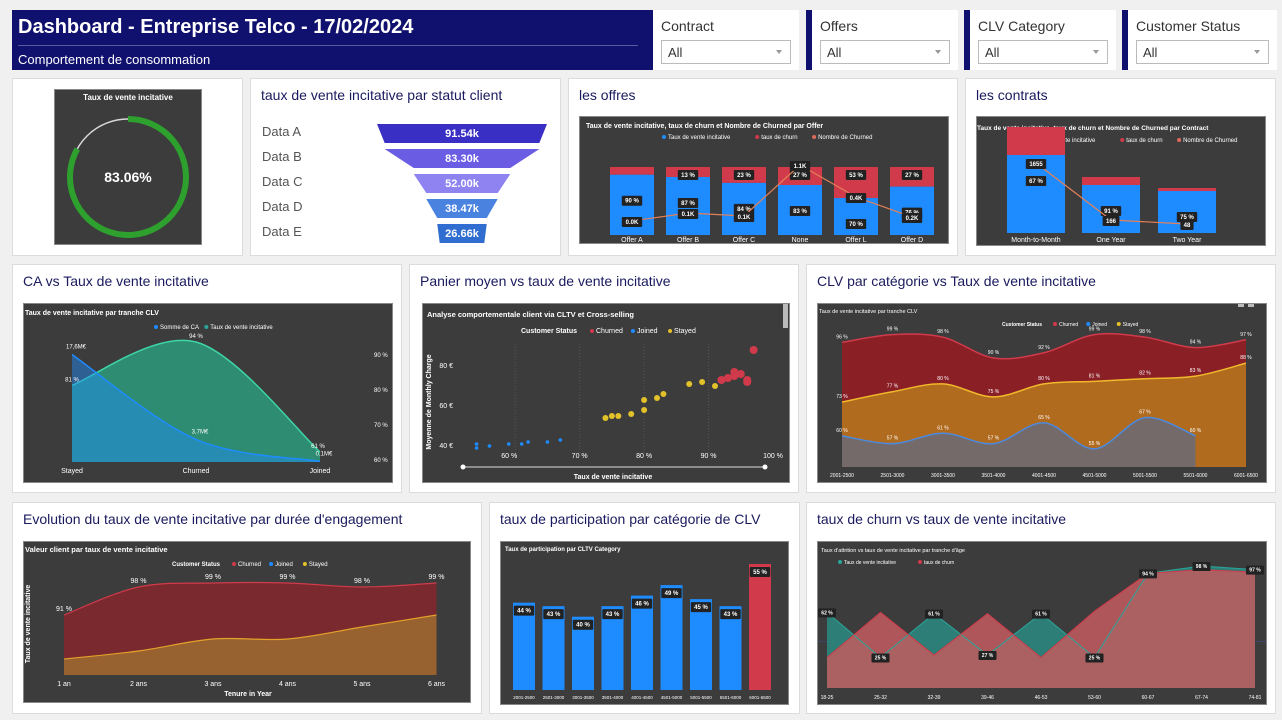  I want to click on offers-category-label: Offer L, so click(855, 240).